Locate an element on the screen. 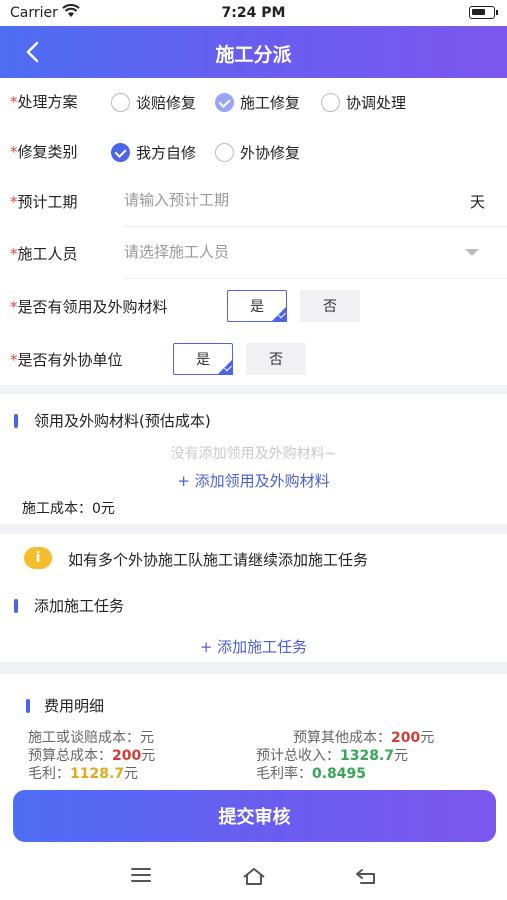 The height and width of the screenshot is (900, 507). construction-cost-text: 施工成本：0元 is located at coordinates (68, 509).